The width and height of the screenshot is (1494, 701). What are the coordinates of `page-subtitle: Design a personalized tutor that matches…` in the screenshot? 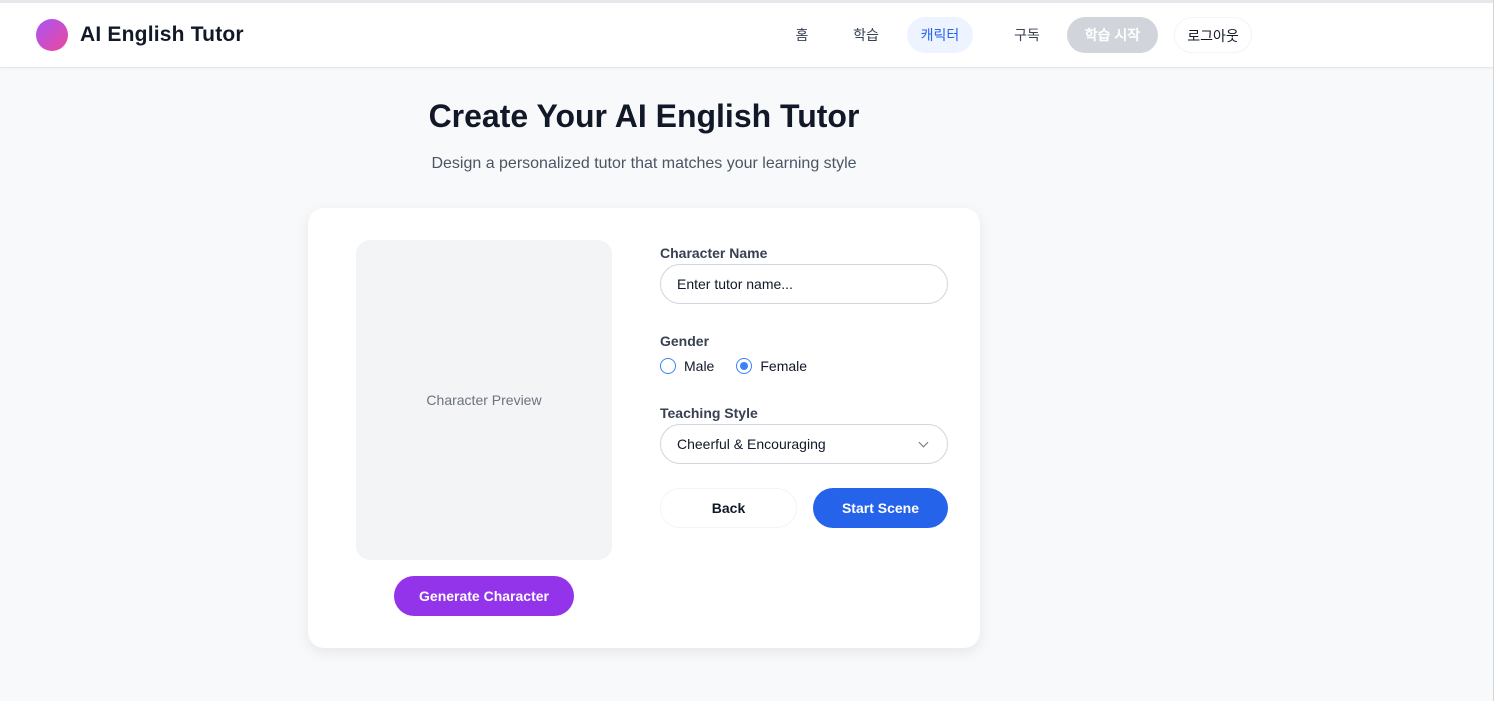 It's located at (644, 163).